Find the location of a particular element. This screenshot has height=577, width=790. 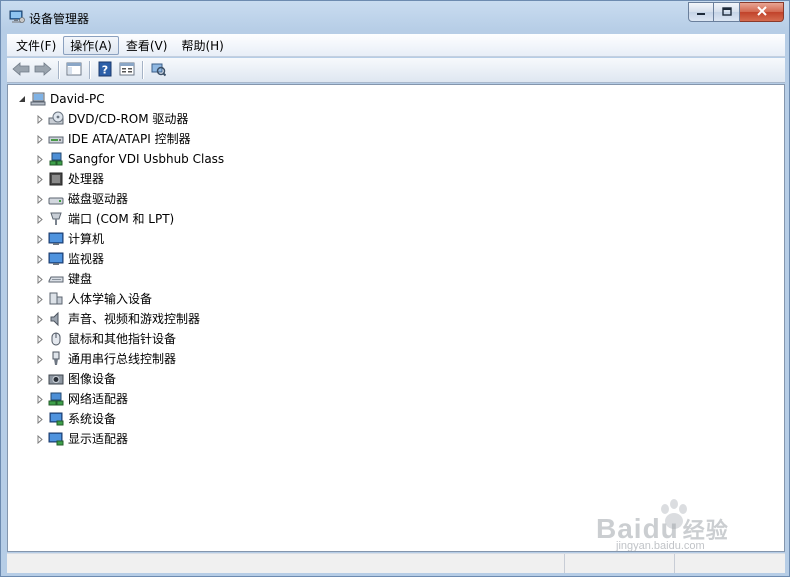

show-hide-tree-icon is located at coordinates (74, 70).